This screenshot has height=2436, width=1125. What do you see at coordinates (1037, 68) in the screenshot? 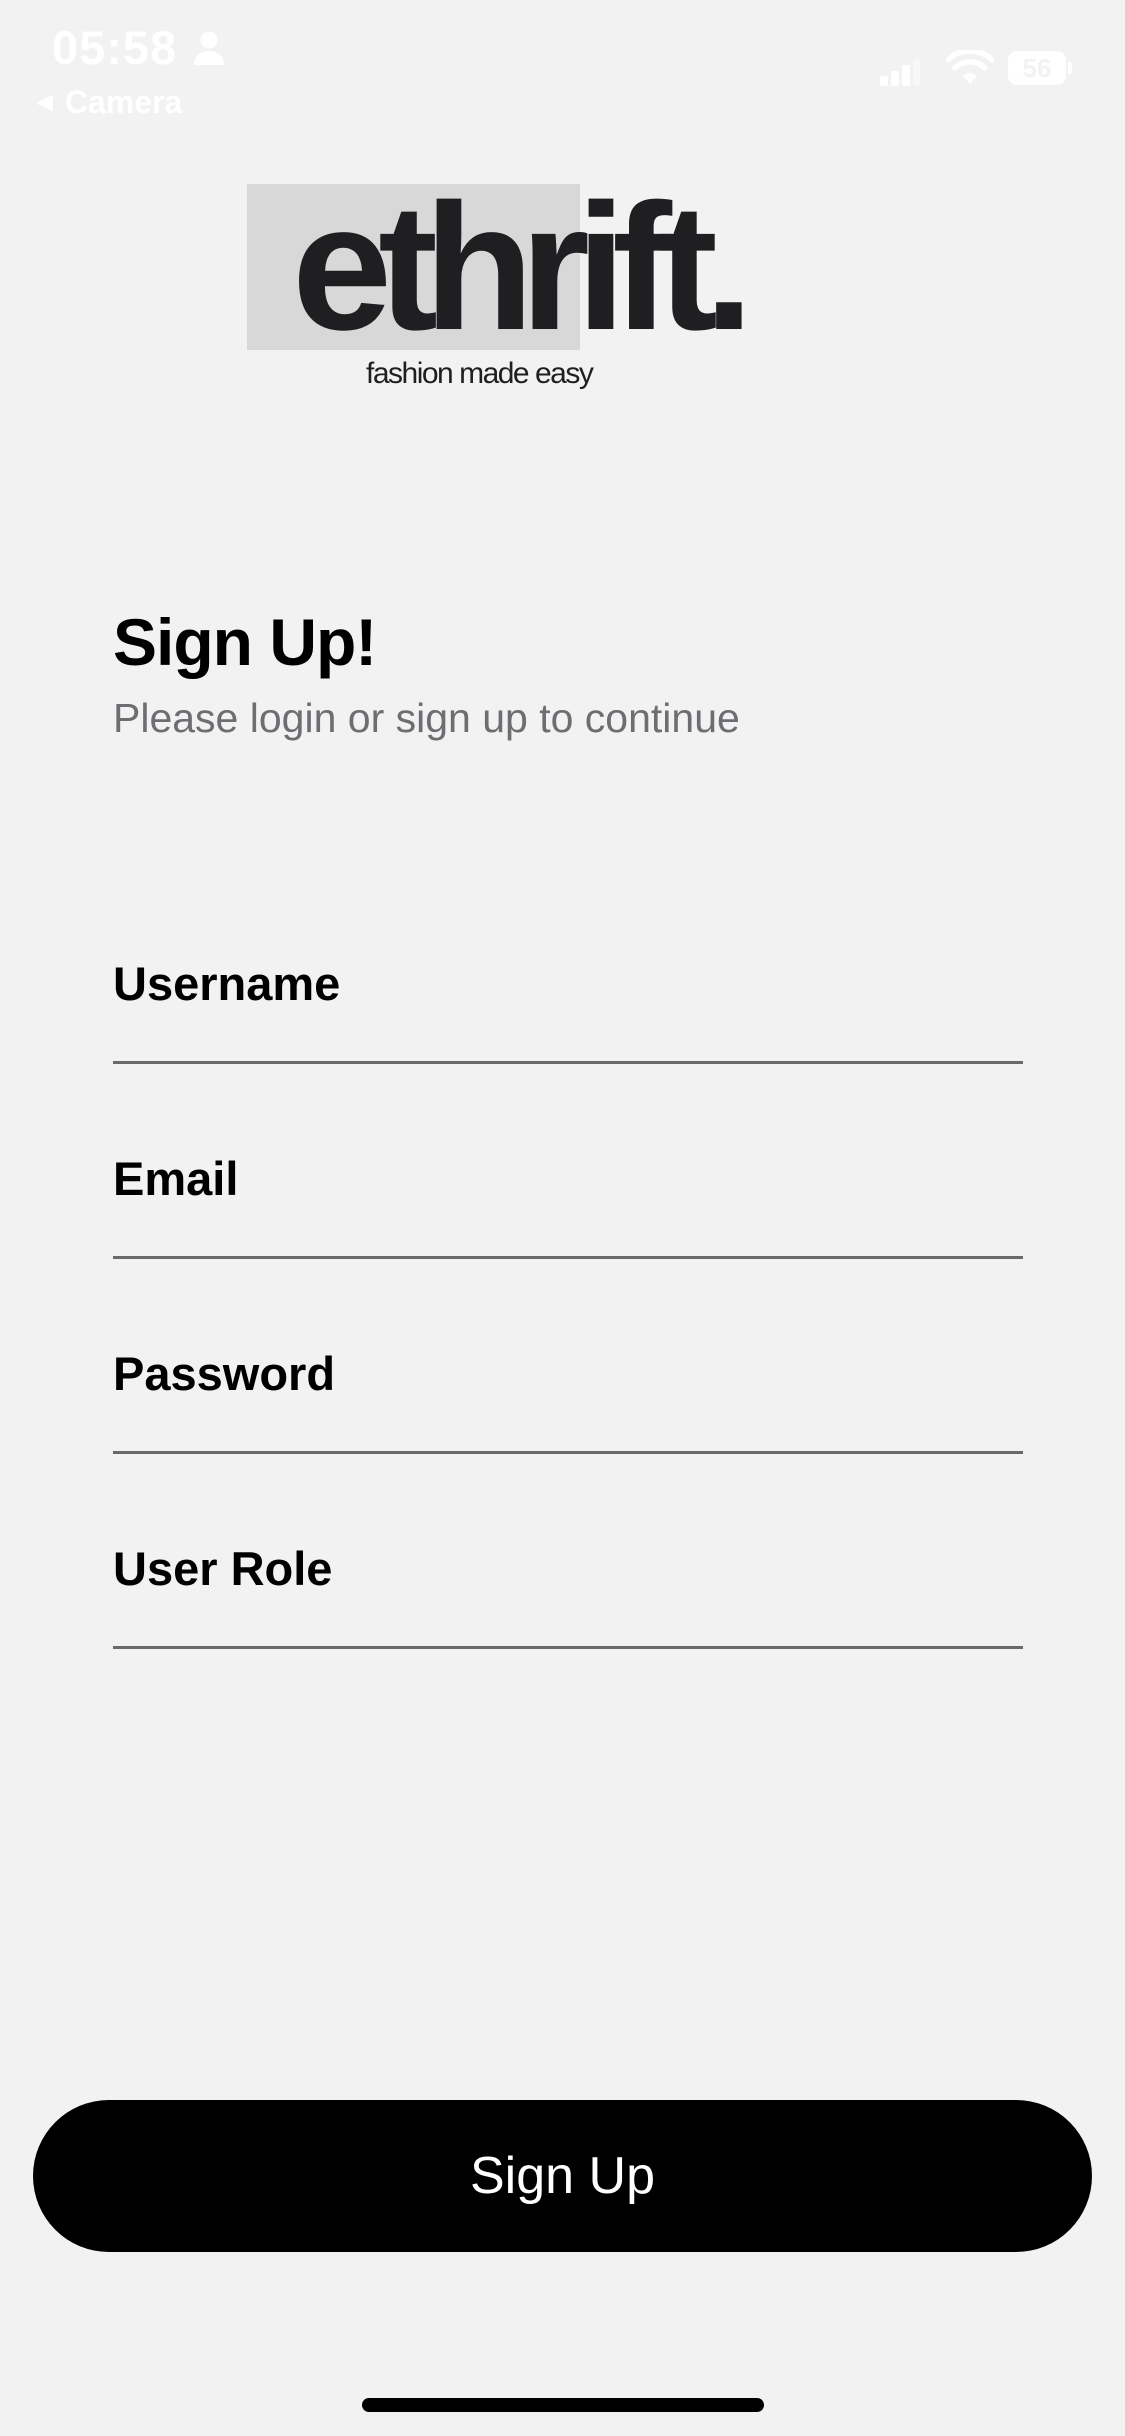
I see `battery-level: 56` at bounding box center [1037, 68].